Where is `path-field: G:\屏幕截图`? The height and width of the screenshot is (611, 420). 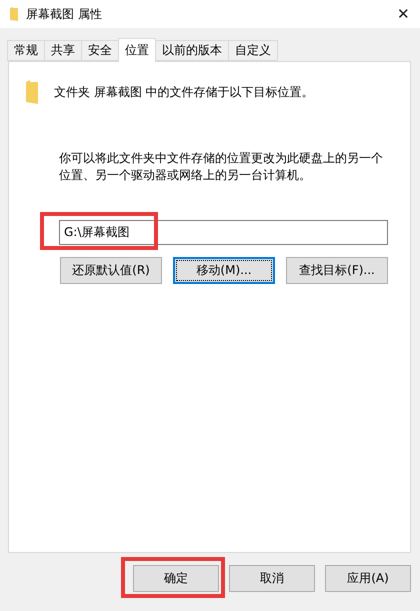 path-field: G:\屏幕截图 is located at coordinates (223, 232).